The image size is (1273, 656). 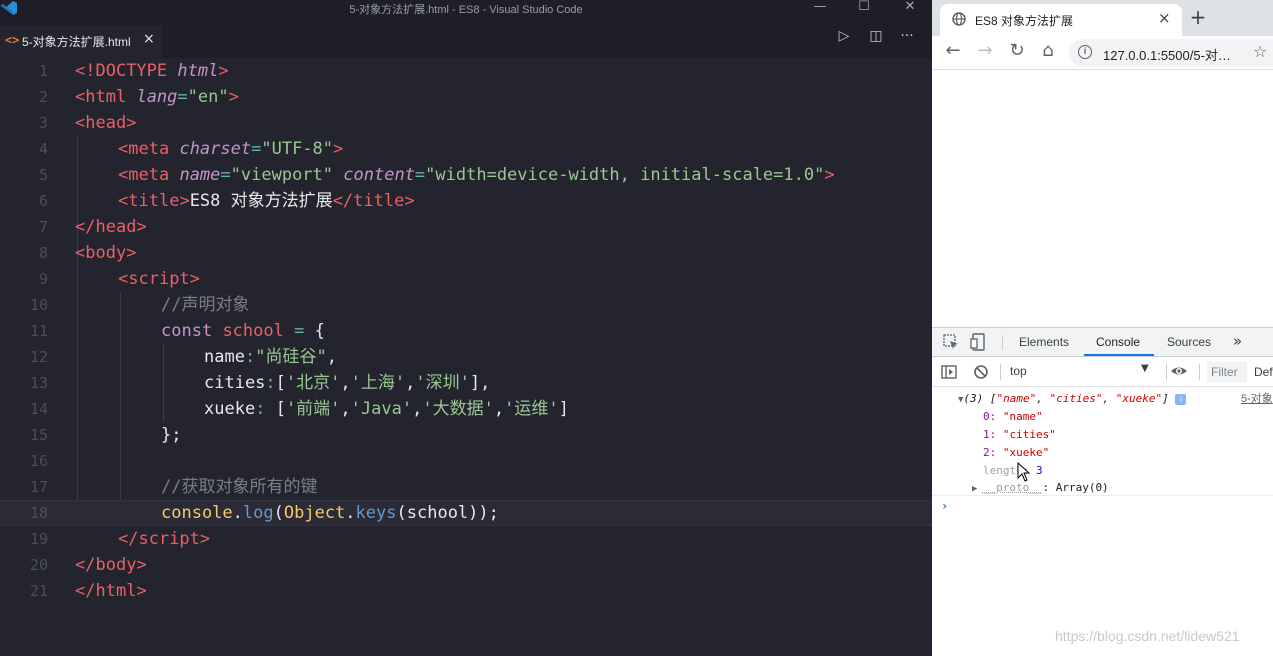 I want to click on devtools-tab-bar: Elements Console Sources », so click(x=1102, y=342).